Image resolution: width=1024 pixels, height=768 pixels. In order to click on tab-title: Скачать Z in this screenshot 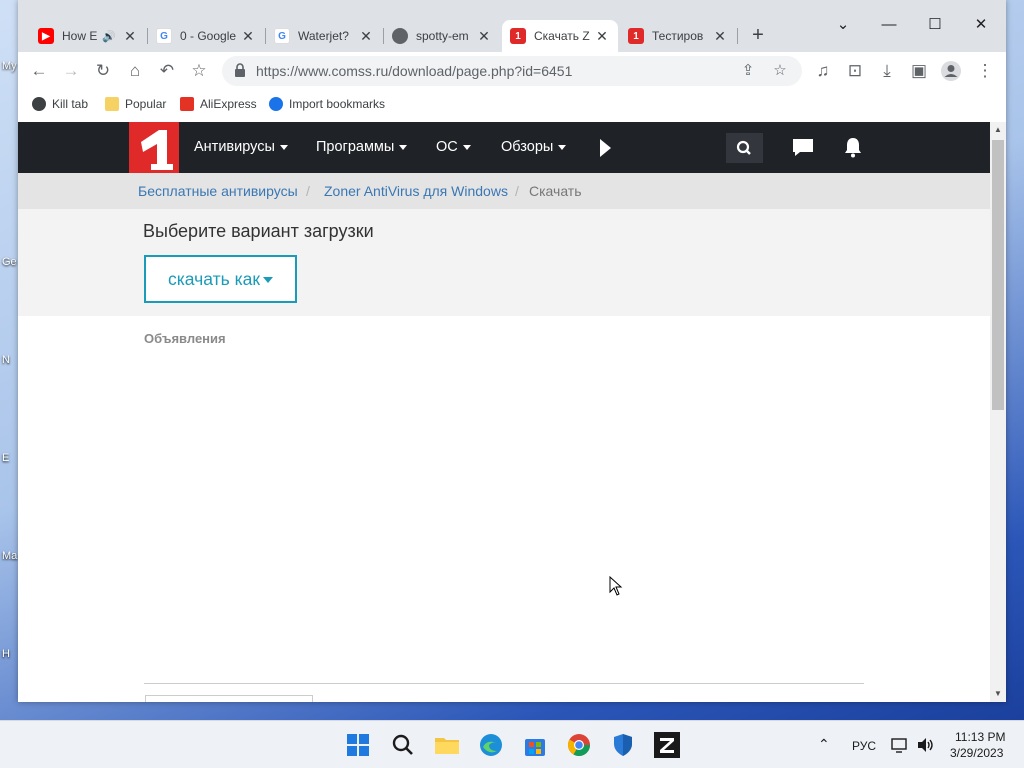, I will do `click(562, 36)`.